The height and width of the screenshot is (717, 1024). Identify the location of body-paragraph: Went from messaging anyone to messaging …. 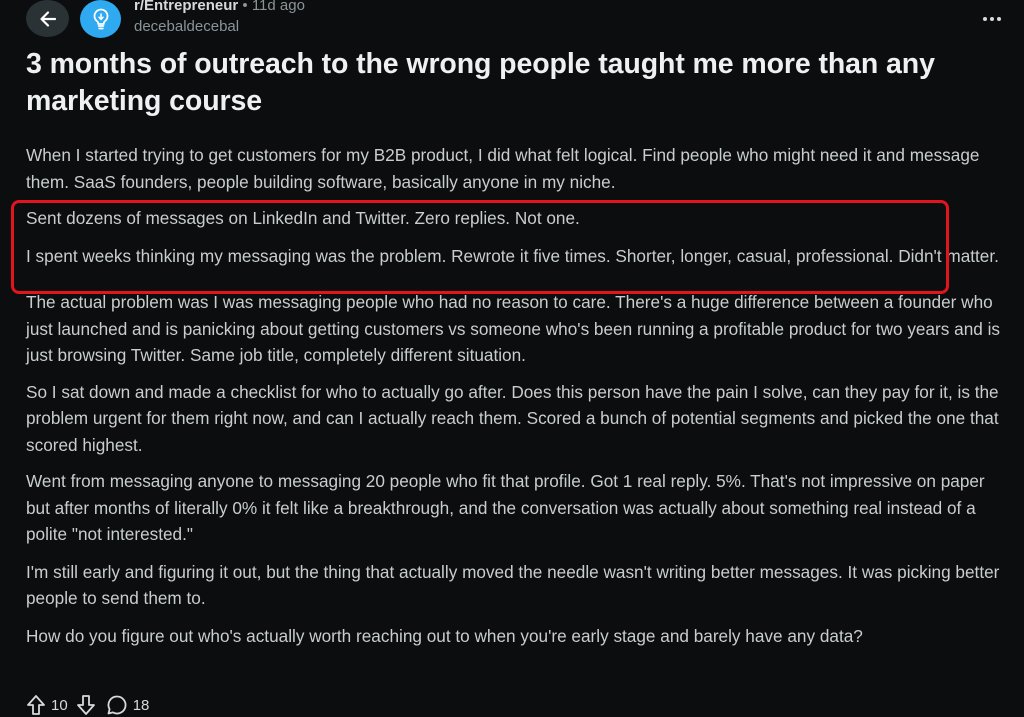
(505, 507).